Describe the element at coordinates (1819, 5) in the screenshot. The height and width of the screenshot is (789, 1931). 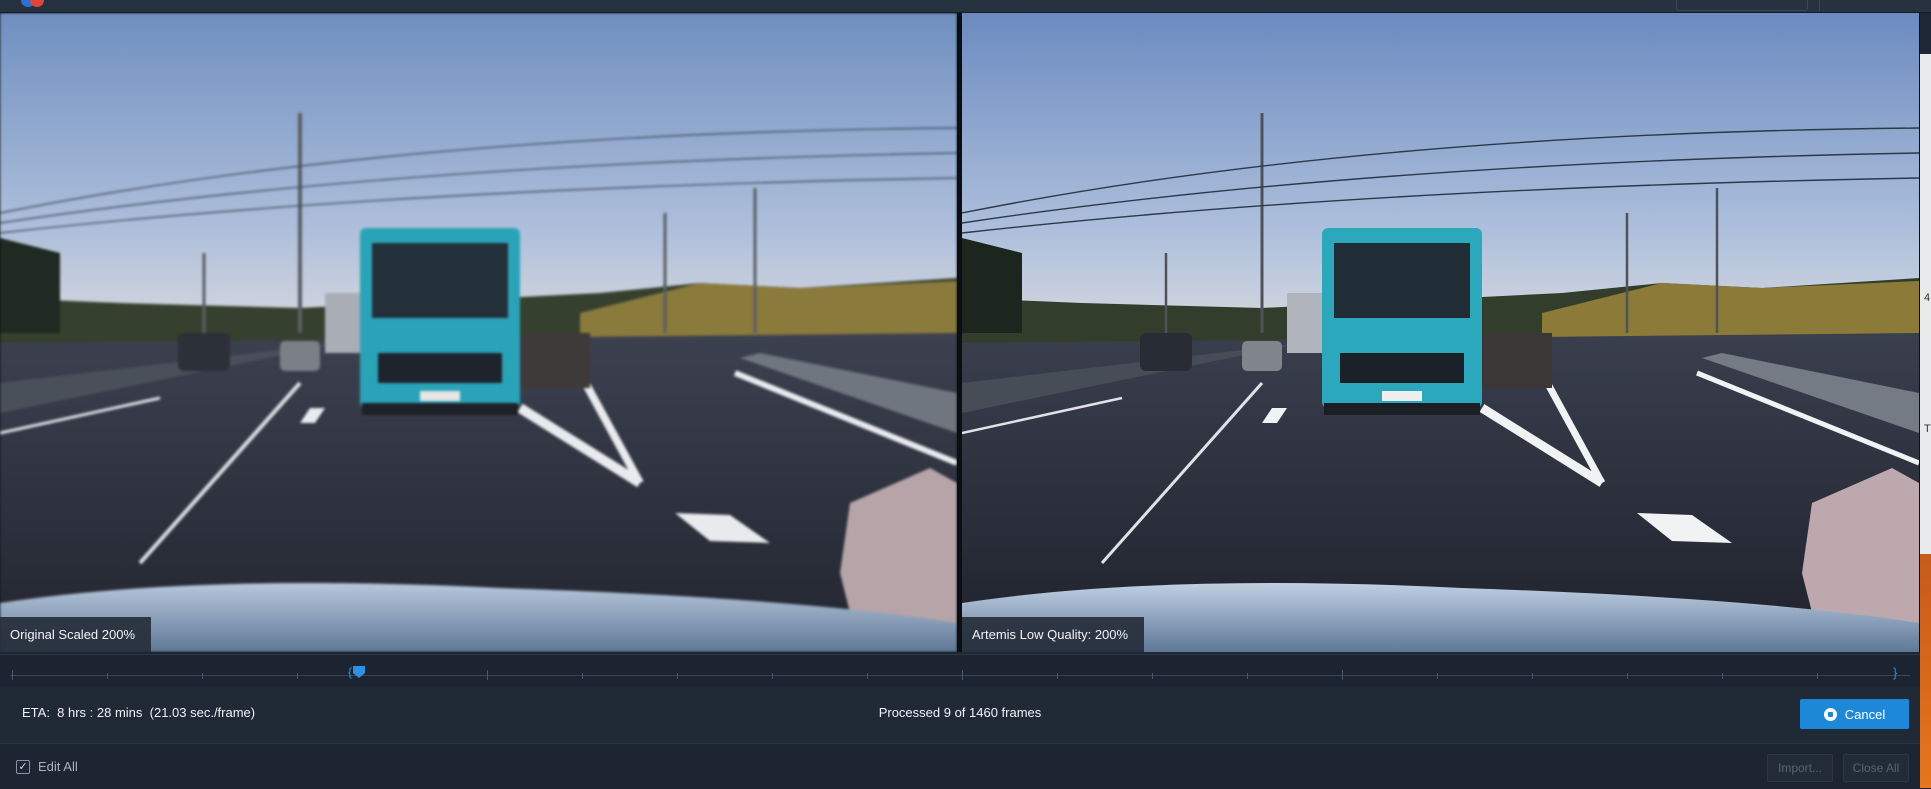
I see `topbar-separator` at that location.